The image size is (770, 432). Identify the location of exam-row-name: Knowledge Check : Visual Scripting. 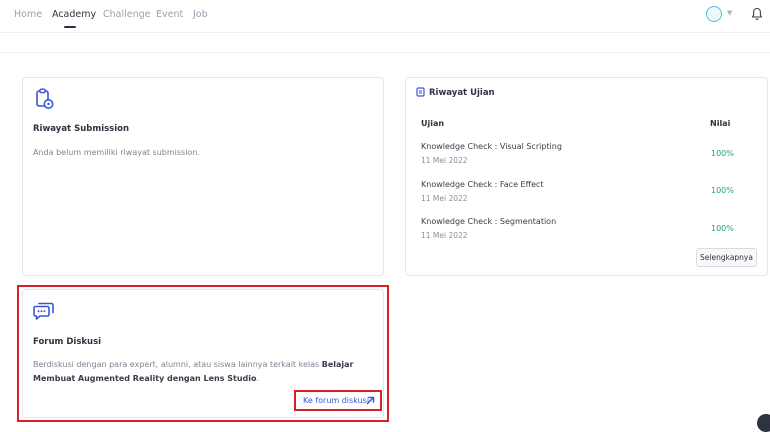
(491, 146).